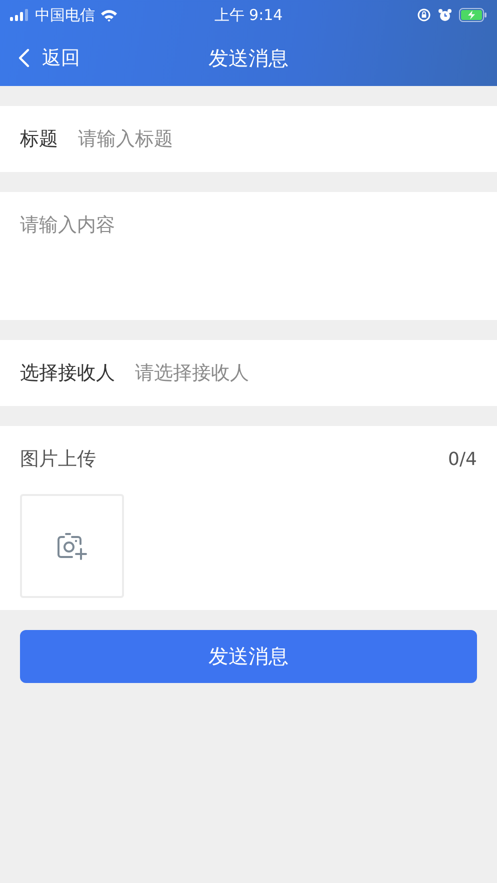  Describe the element at coordinates (39, 139) in the screenshot. I see `title-label: 标题` at that location.